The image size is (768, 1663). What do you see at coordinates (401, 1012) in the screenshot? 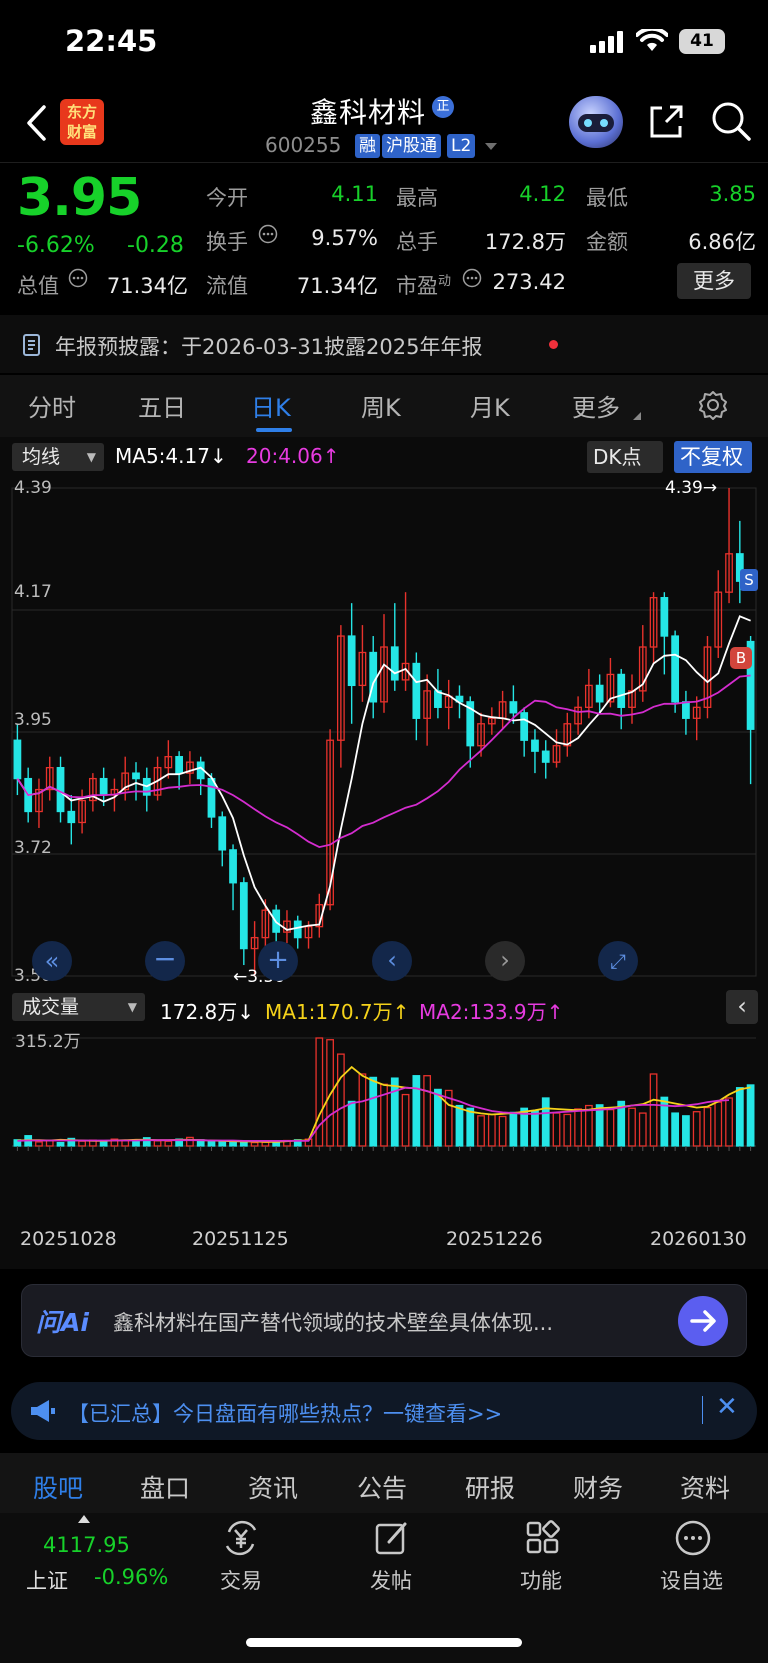
I see `volume-ma1-arrow: ↑` at bounding box center [401, 1012].